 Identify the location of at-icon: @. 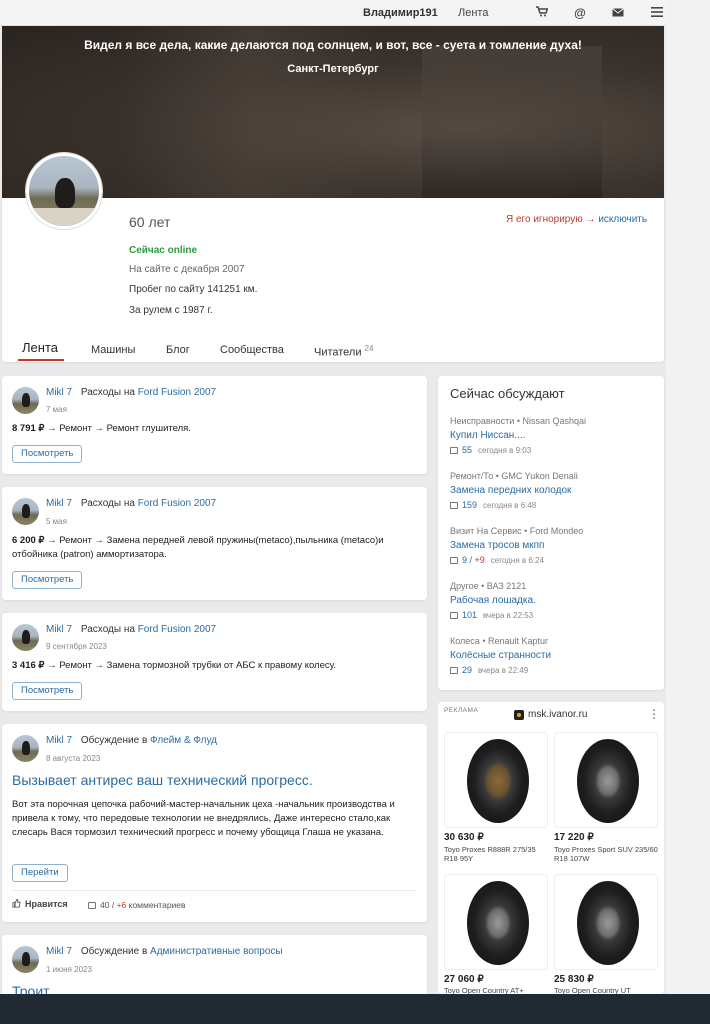
(580, 13).